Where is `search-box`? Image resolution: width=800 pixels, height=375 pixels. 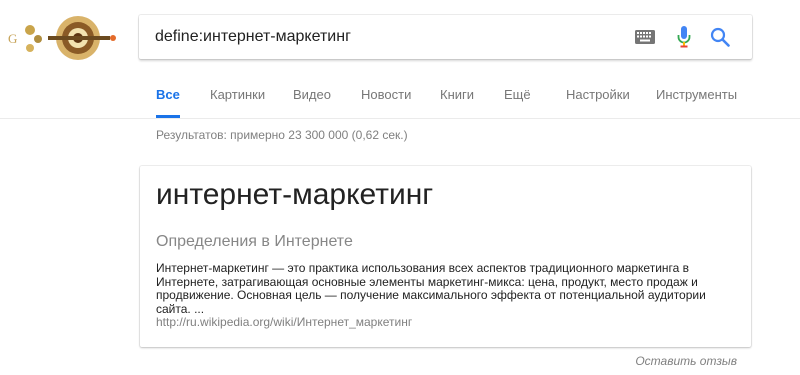
search-box is located at coordinates (445, 37).